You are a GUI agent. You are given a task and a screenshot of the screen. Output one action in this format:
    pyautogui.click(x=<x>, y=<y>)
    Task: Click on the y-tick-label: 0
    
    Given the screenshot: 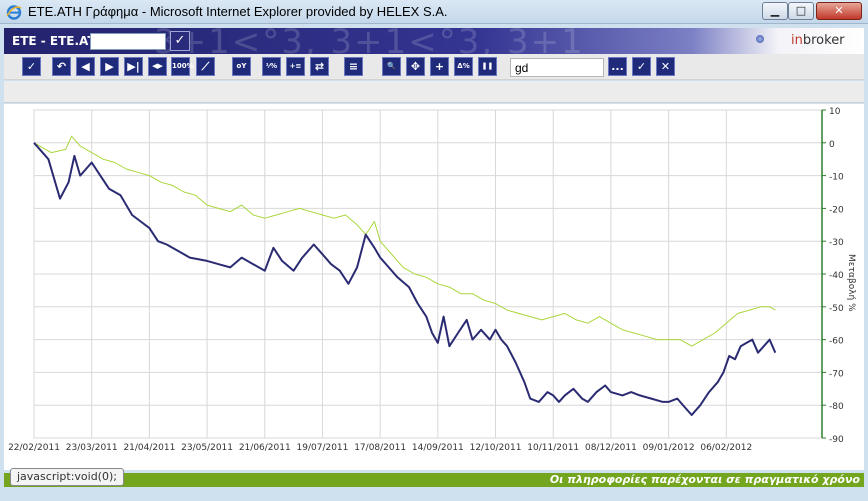 What is the action you would take?
    pyautogui.click(x=832, y=145)
    